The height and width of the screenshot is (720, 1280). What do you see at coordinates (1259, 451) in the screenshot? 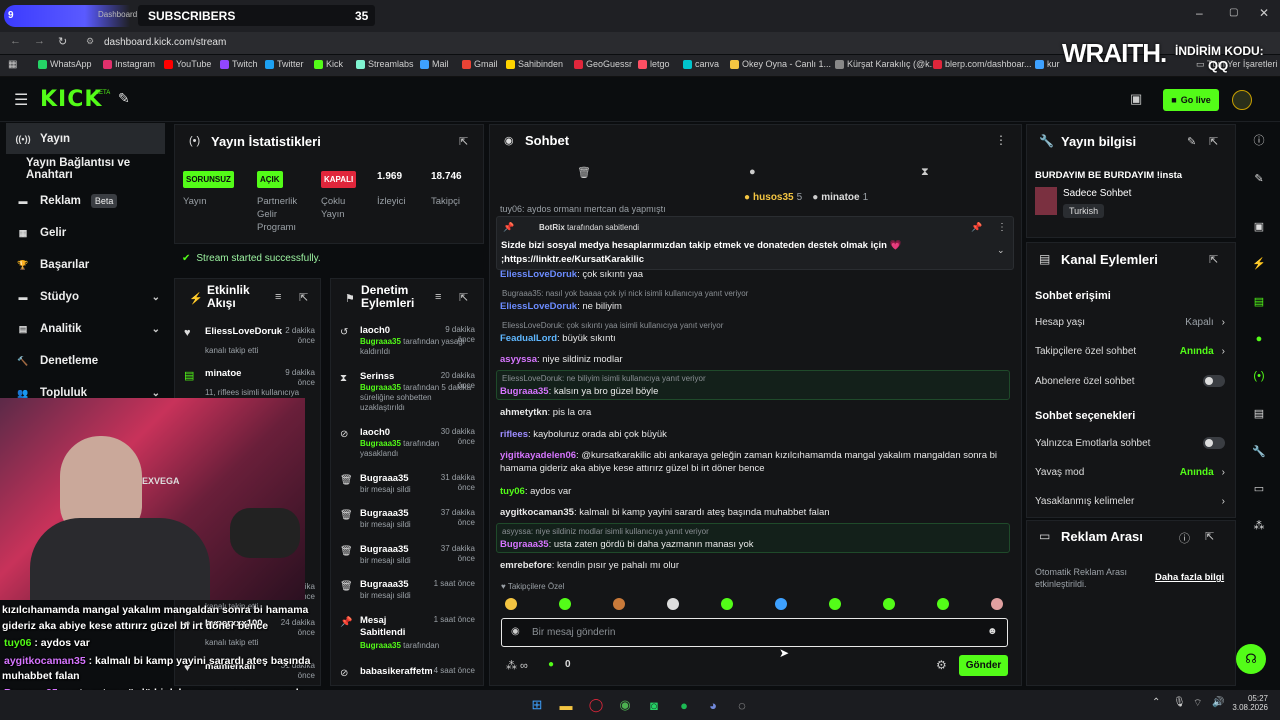
I see `rail-wrench-icon: 🔧` at bounding box center [1259, 451].